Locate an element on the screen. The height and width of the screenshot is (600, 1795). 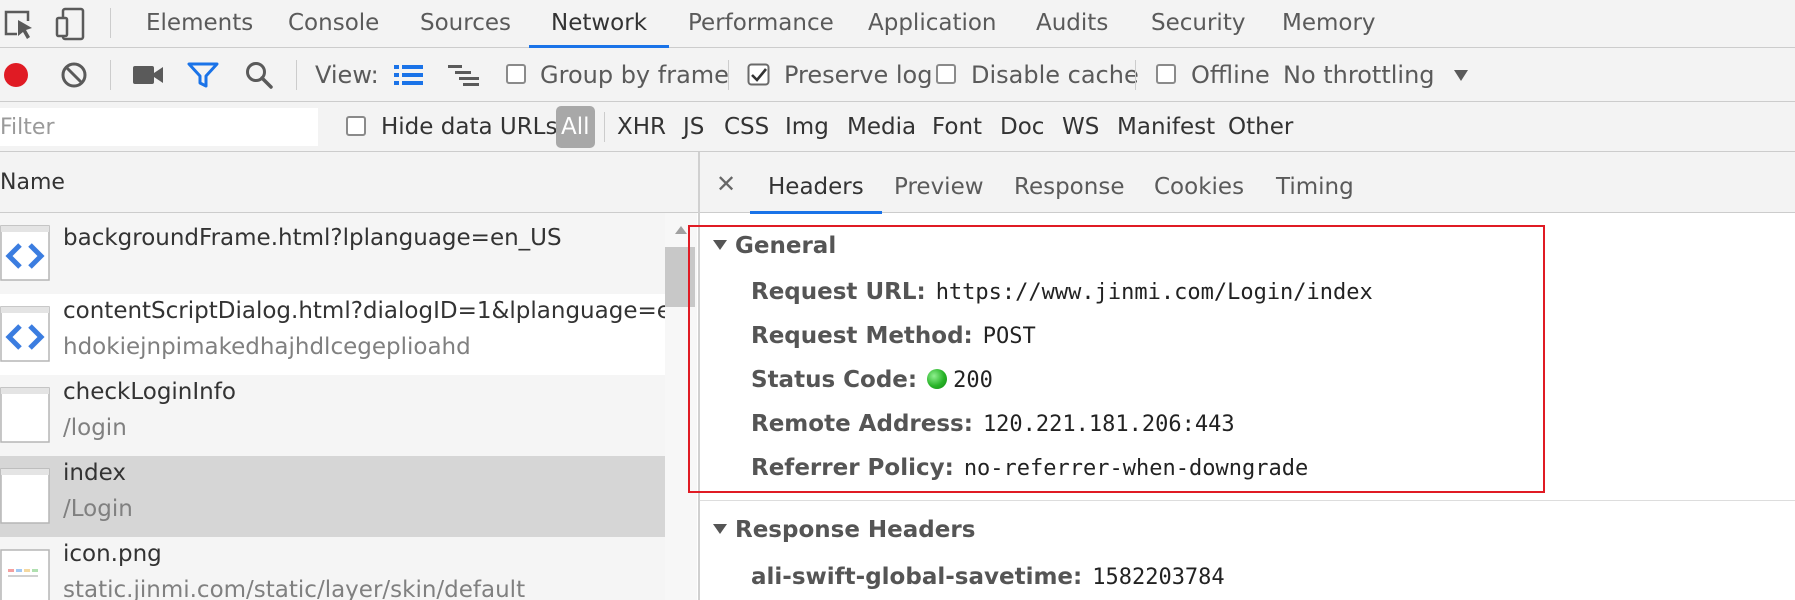
response-header-value: 1582203784 is located at coordinates (1158, 577).